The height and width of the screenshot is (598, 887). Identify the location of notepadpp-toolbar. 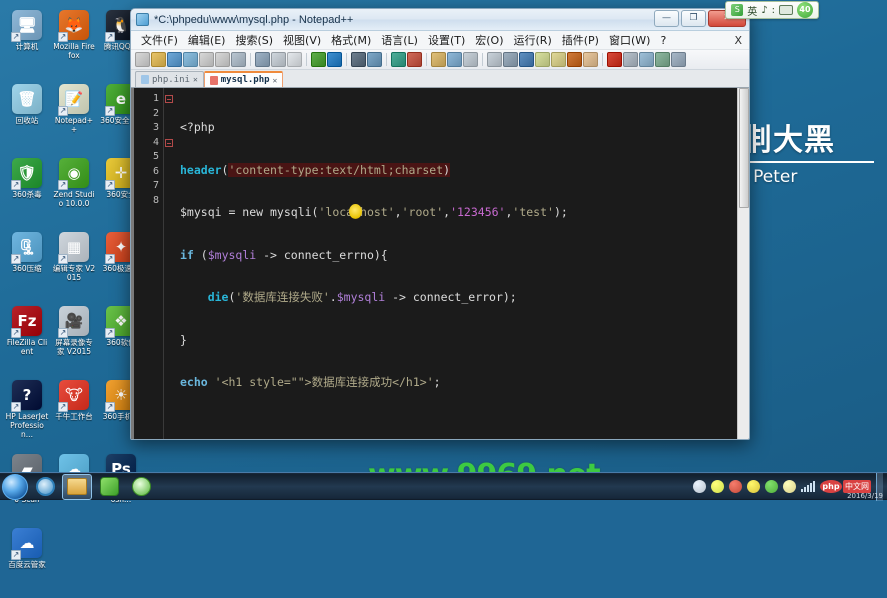
(440, 60).